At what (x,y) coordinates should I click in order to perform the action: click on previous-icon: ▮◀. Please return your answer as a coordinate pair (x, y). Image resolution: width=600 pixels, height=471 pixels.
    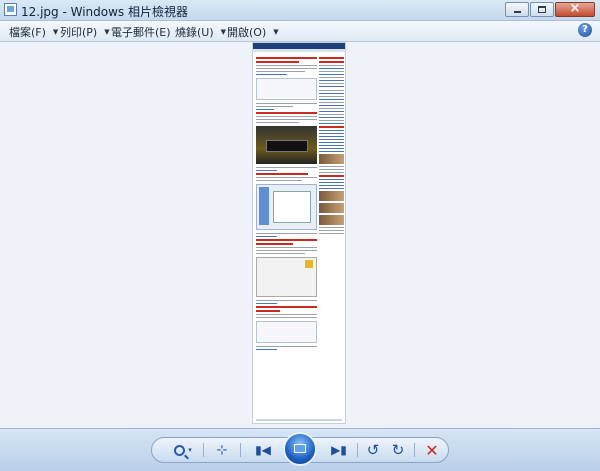
    Looking at the image, I should click on (263, 450).